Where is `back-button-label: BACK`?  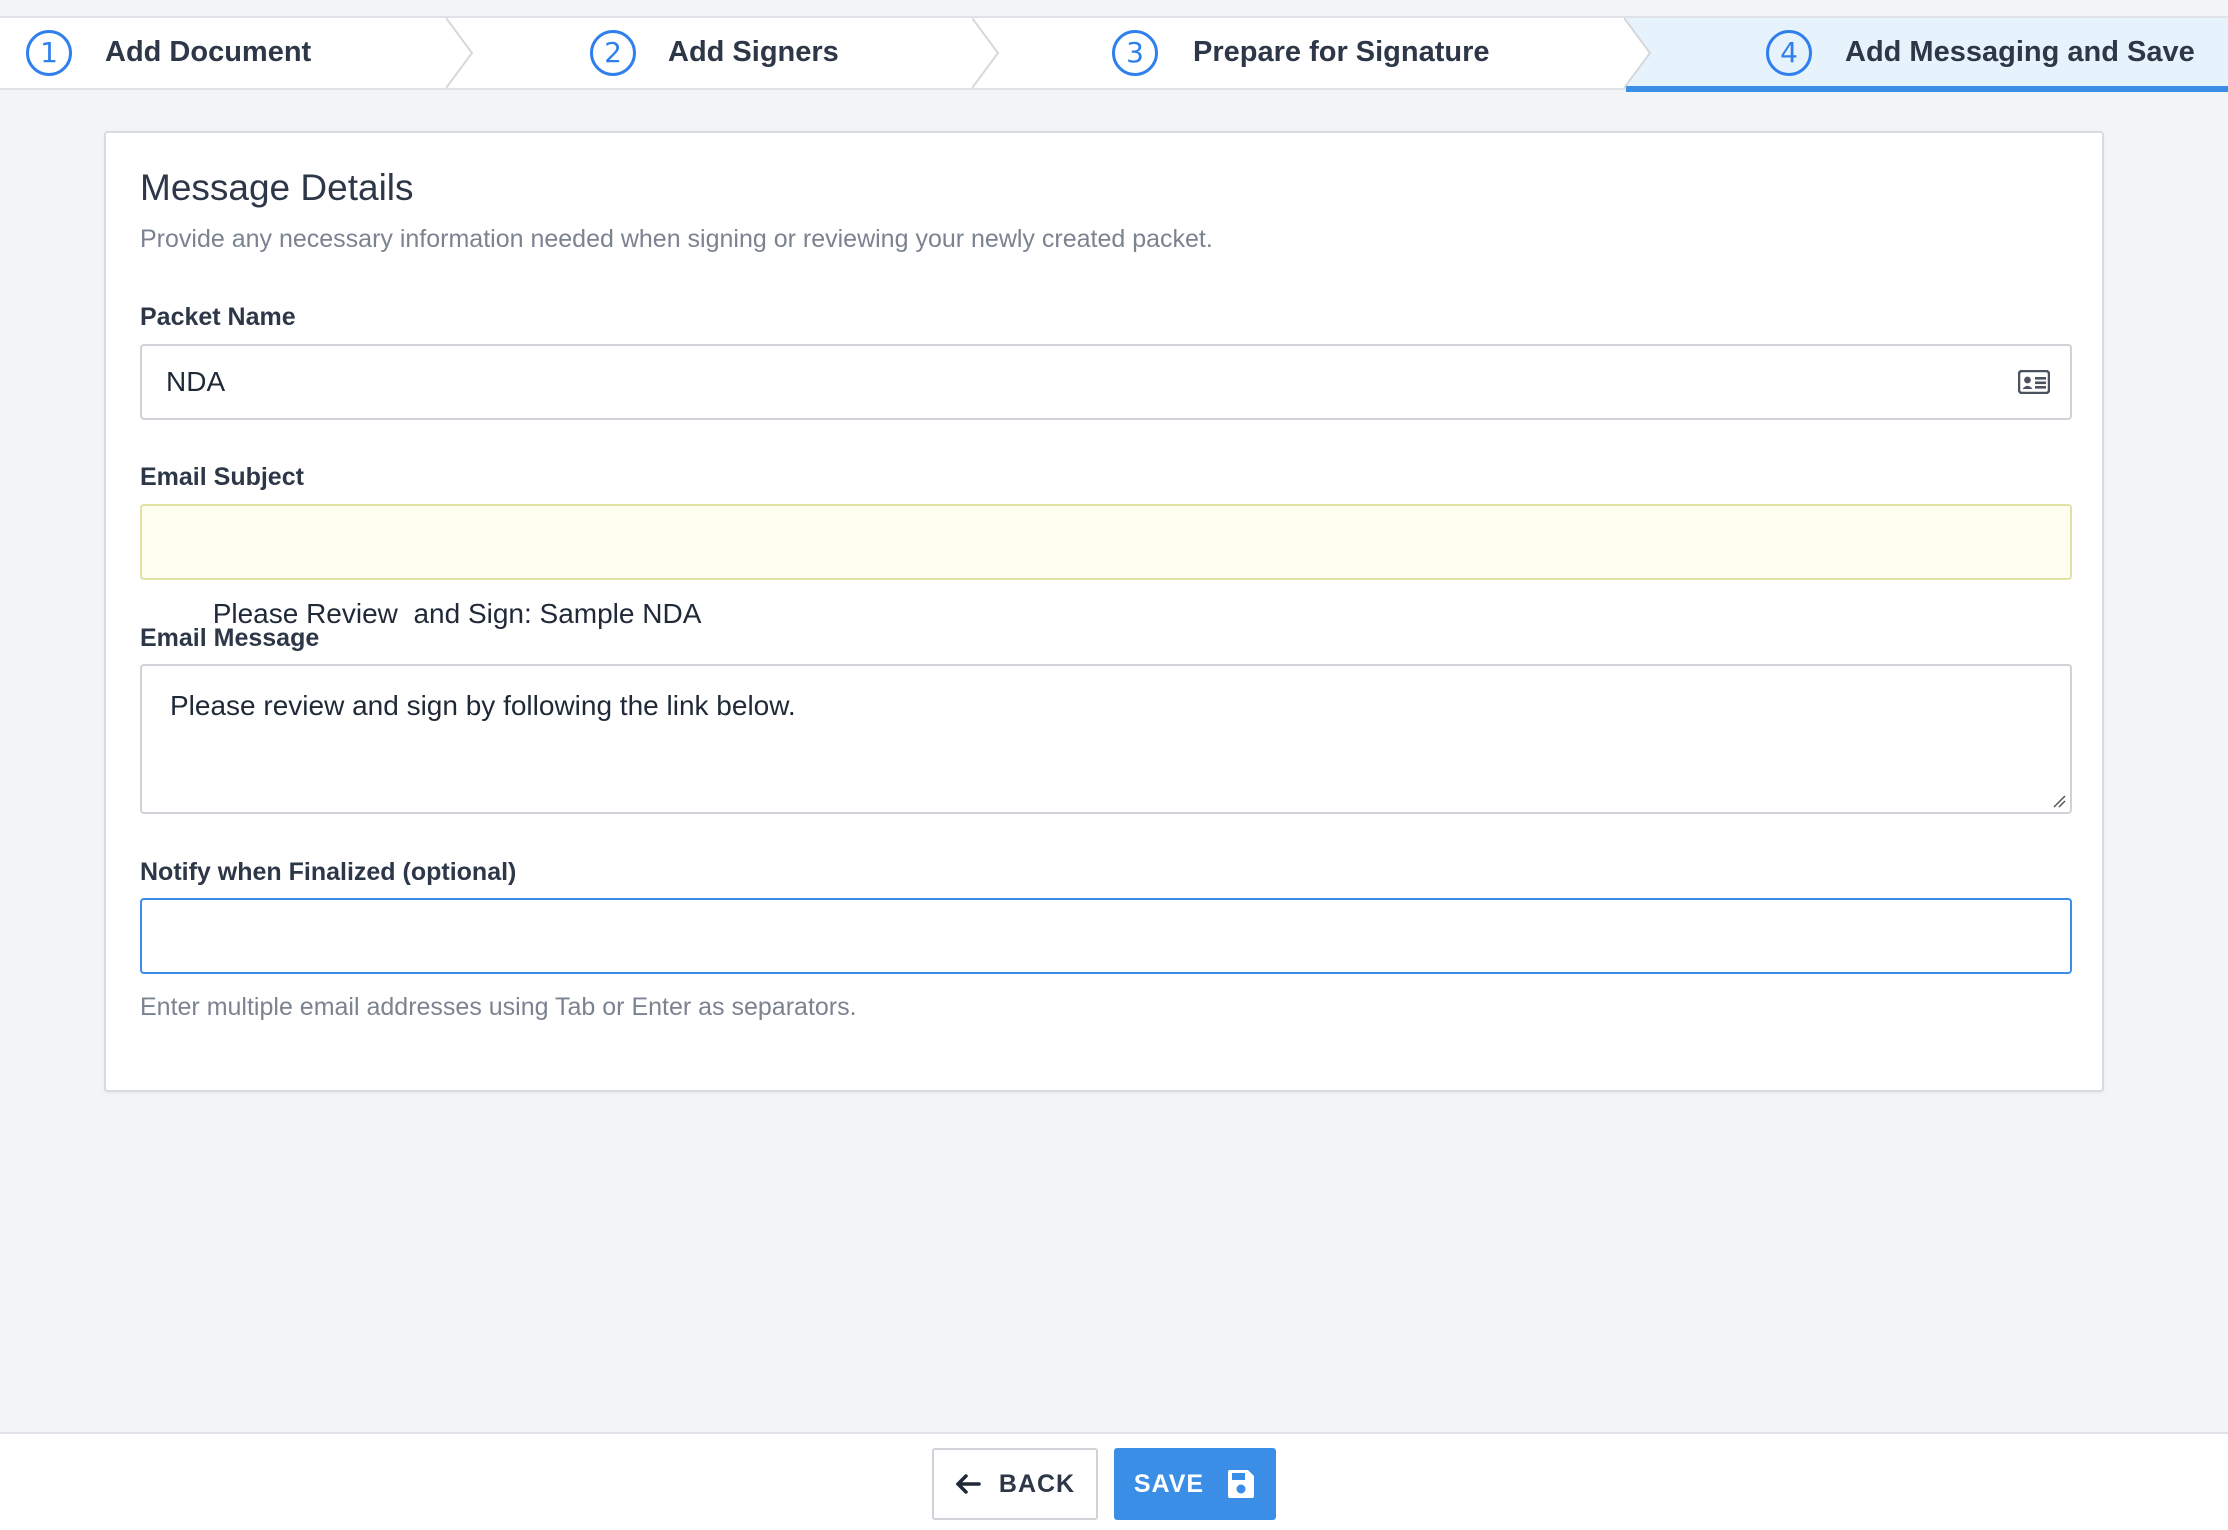
back-button-label: BACK is located at coordinates (1037, 1483).